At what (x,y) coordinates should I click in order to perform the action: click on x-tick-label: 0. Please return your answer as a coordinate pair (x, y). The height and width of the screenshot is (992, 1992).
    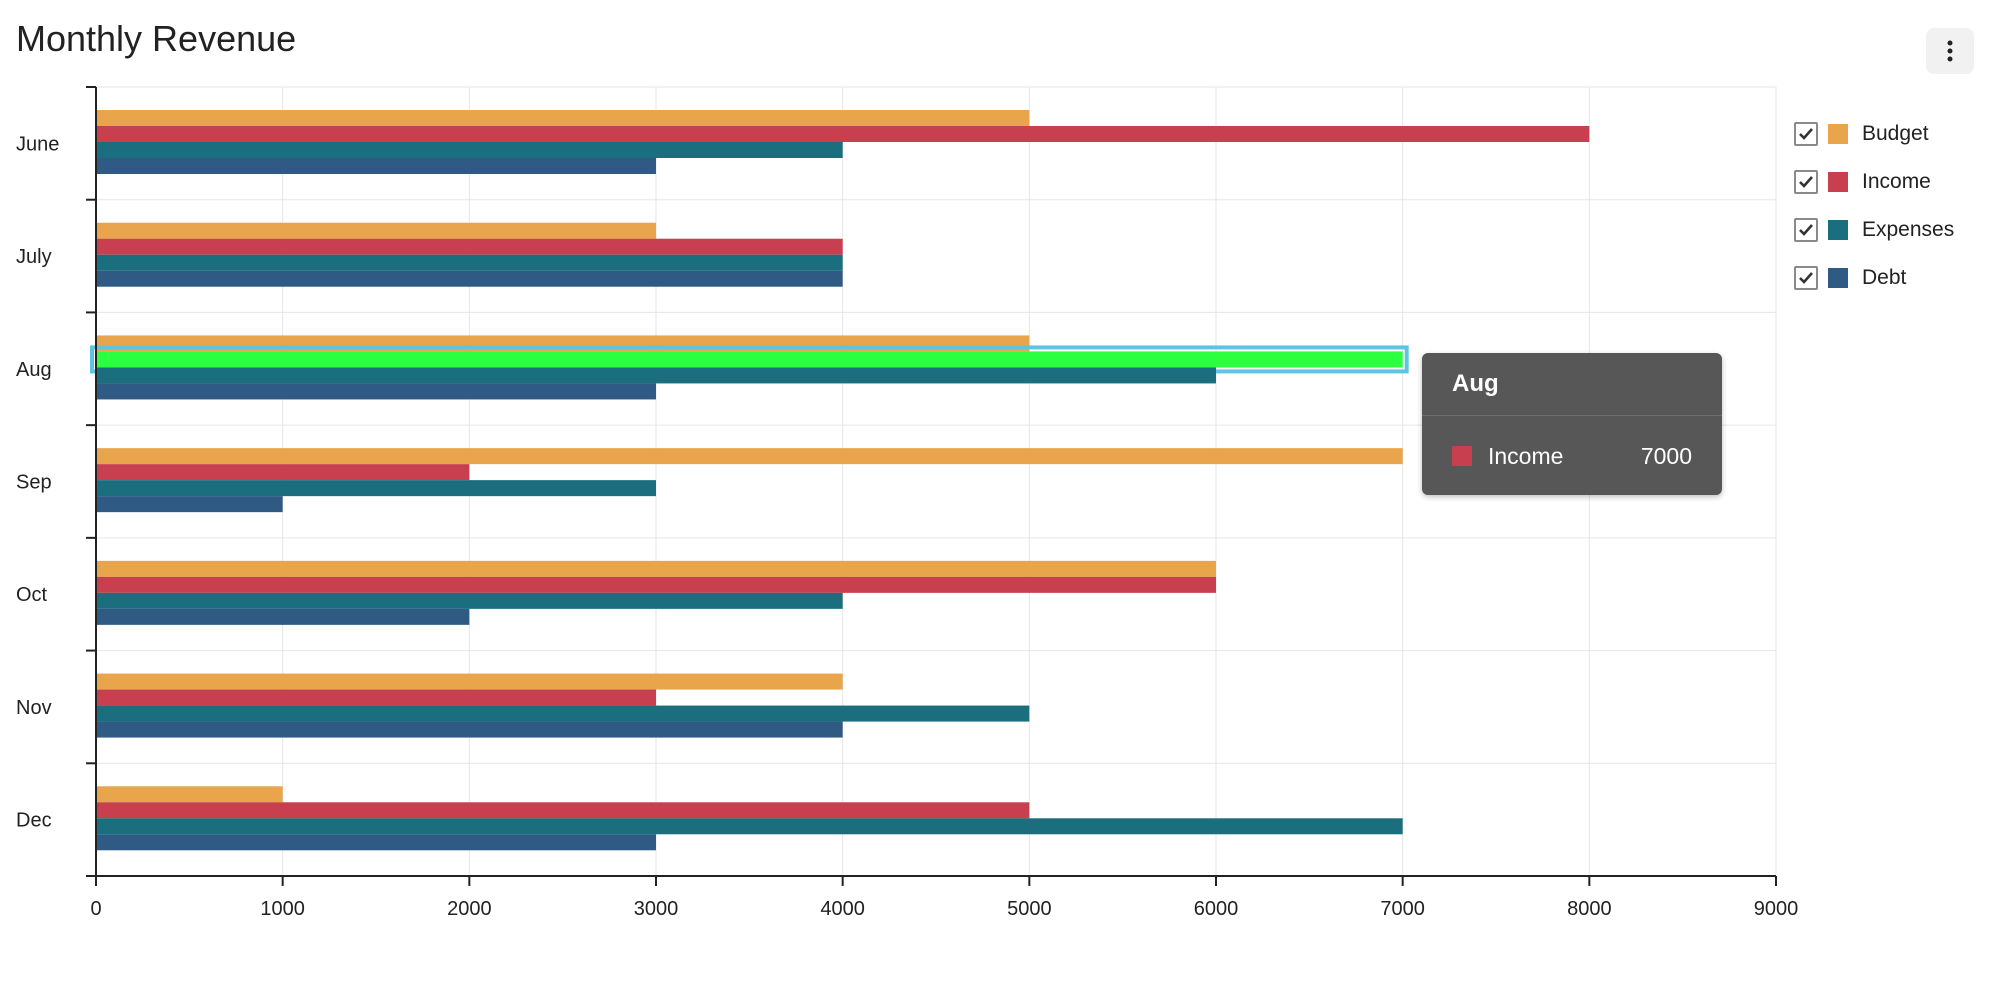
    Looking at the image, I should click on (95, 909).